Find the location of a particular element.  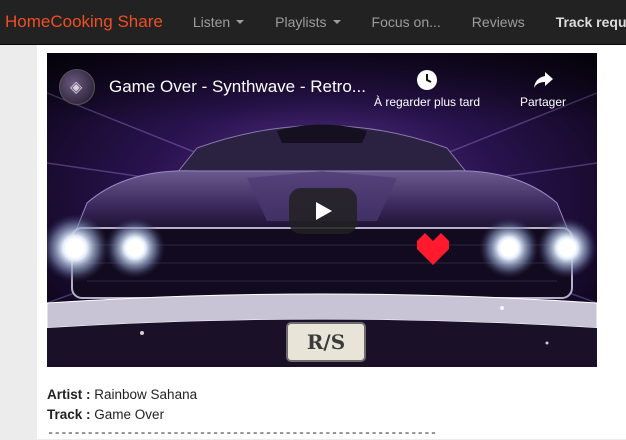

share-label: Partager is located at coordinates (543, 102).